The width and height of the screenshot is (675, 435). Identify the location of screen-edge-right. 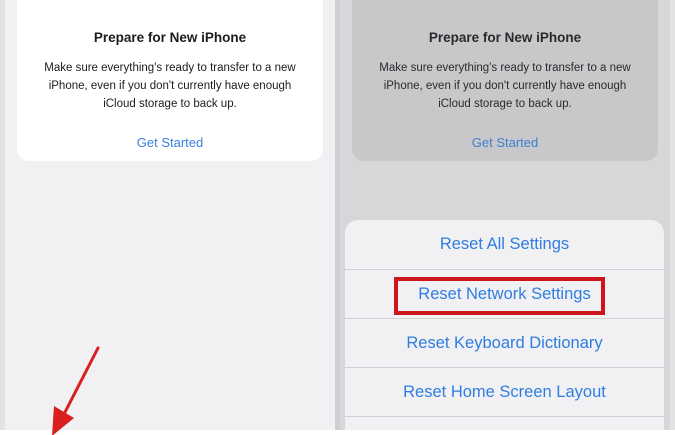
(672, 215).